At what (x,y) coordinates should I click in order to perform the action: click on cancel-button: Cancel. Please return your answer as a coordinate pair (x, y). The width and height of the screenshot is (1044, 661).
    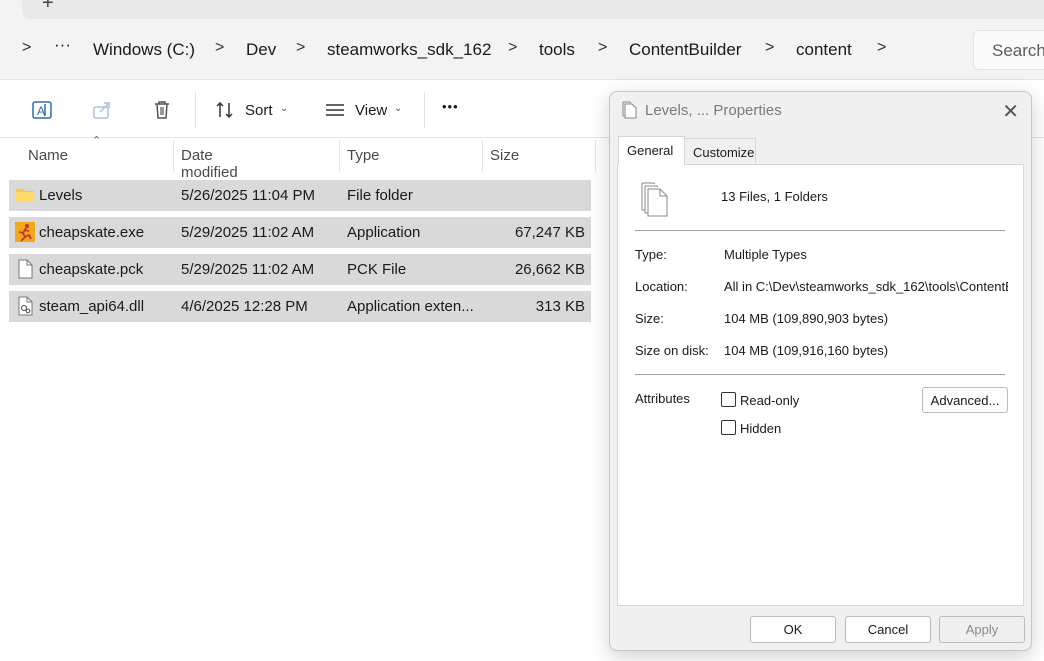
    Looking at the image, I should click on (888, 629).